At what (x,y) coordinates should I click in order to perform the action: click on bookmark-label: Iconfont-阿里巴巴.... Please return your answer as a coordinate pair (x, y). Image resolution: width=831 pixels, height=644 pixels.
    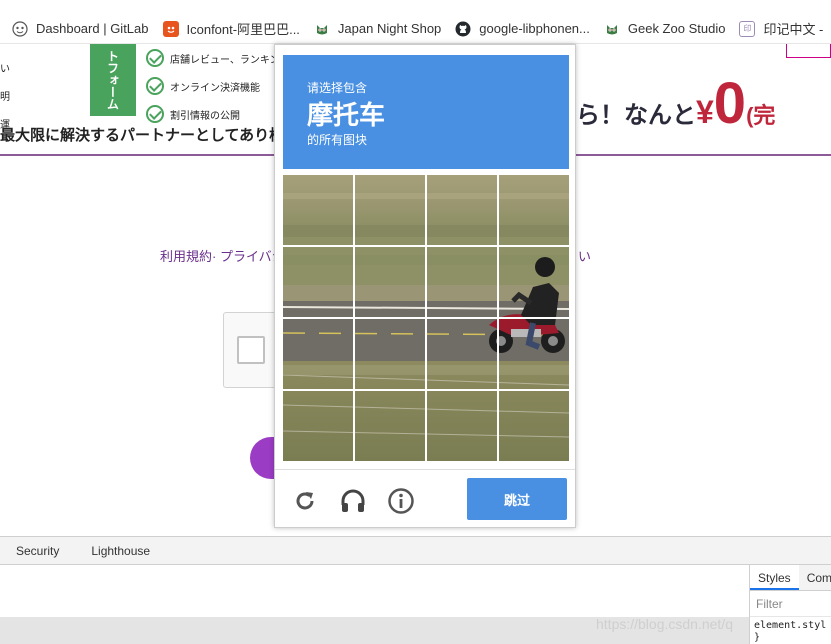
    Looking at the image, I should click on (243, 29).